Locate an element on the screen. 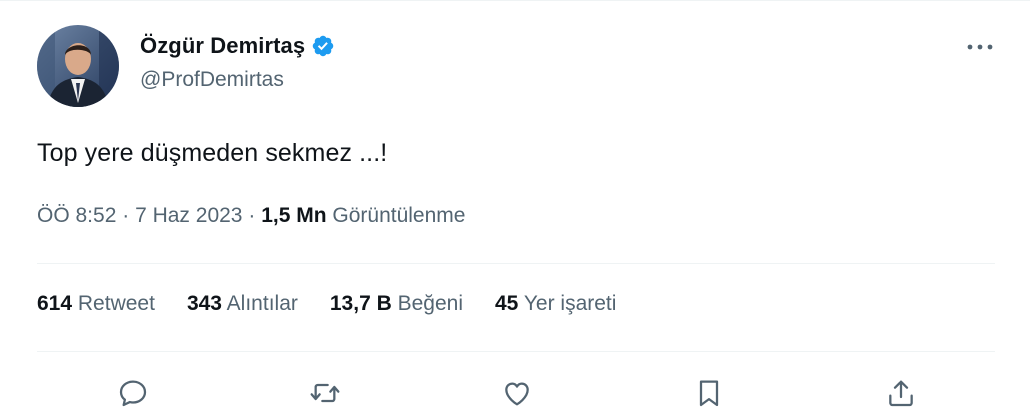 Image resolution: width=1030 pixels, height=415 pixels. verified-badge-icon is located at coordinates (323, 46).